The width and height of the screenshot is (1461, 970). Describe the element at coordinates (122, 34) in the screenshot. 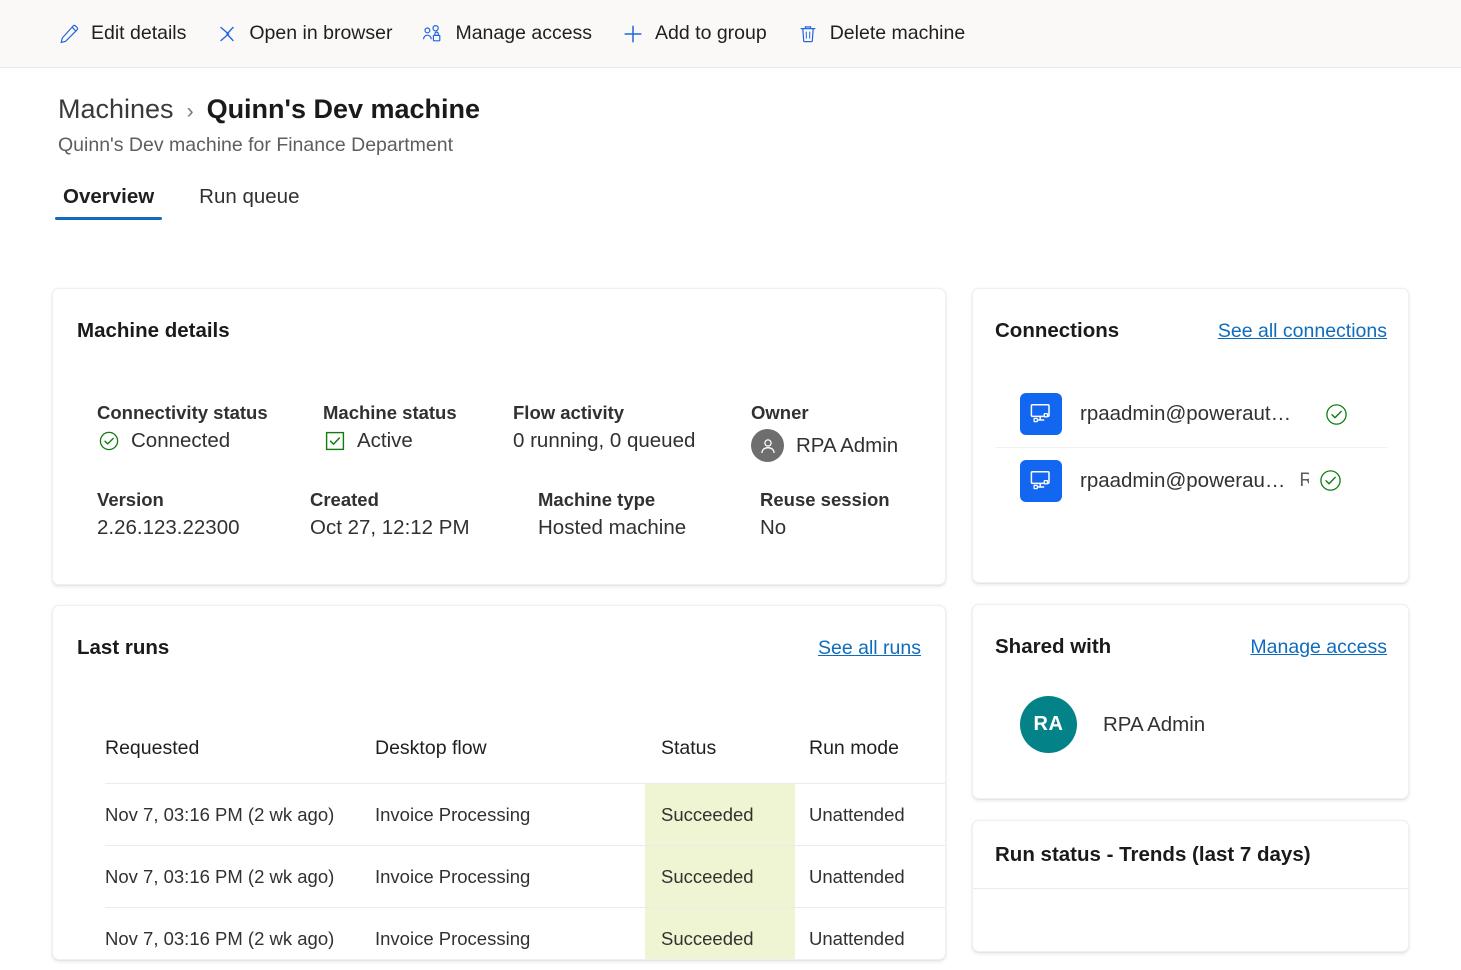

I see `edit-details-button: Edit details` at that location.